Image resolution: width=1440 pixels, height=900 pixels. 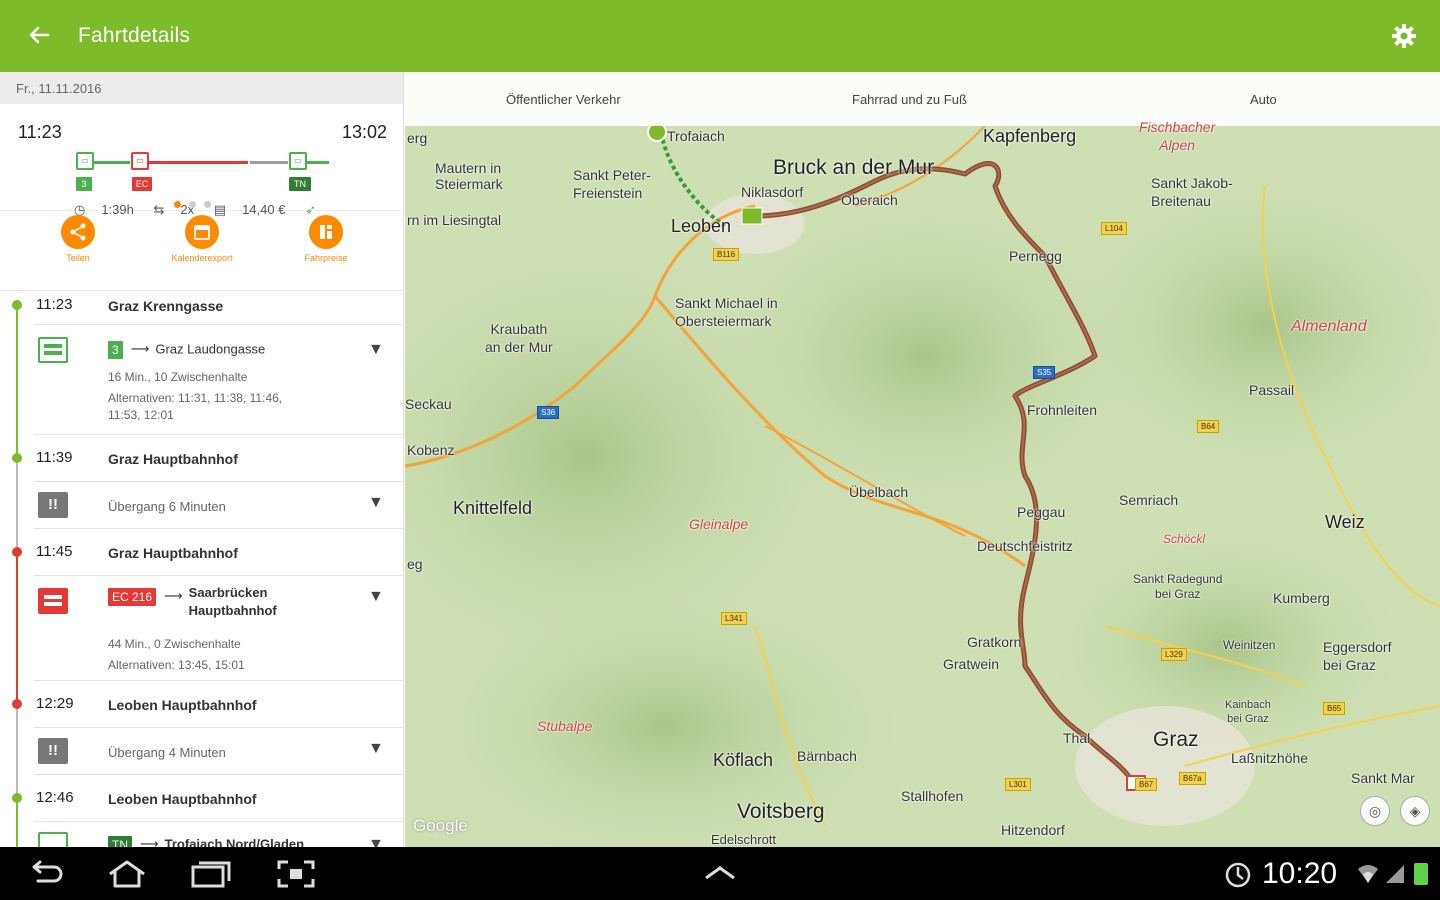 What do you see at coordinates (298, 161) in the screenshot?
I see `bus-icon: ▭` at bounding box center [298, 161].